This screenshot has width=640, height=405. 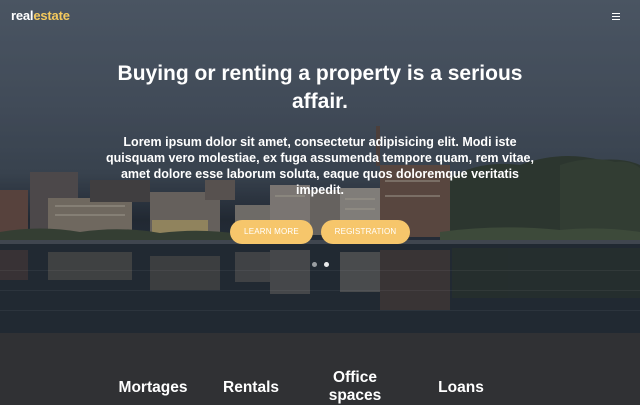 I want to click on brand-logo-part1: real, so click(x=22, y=15).